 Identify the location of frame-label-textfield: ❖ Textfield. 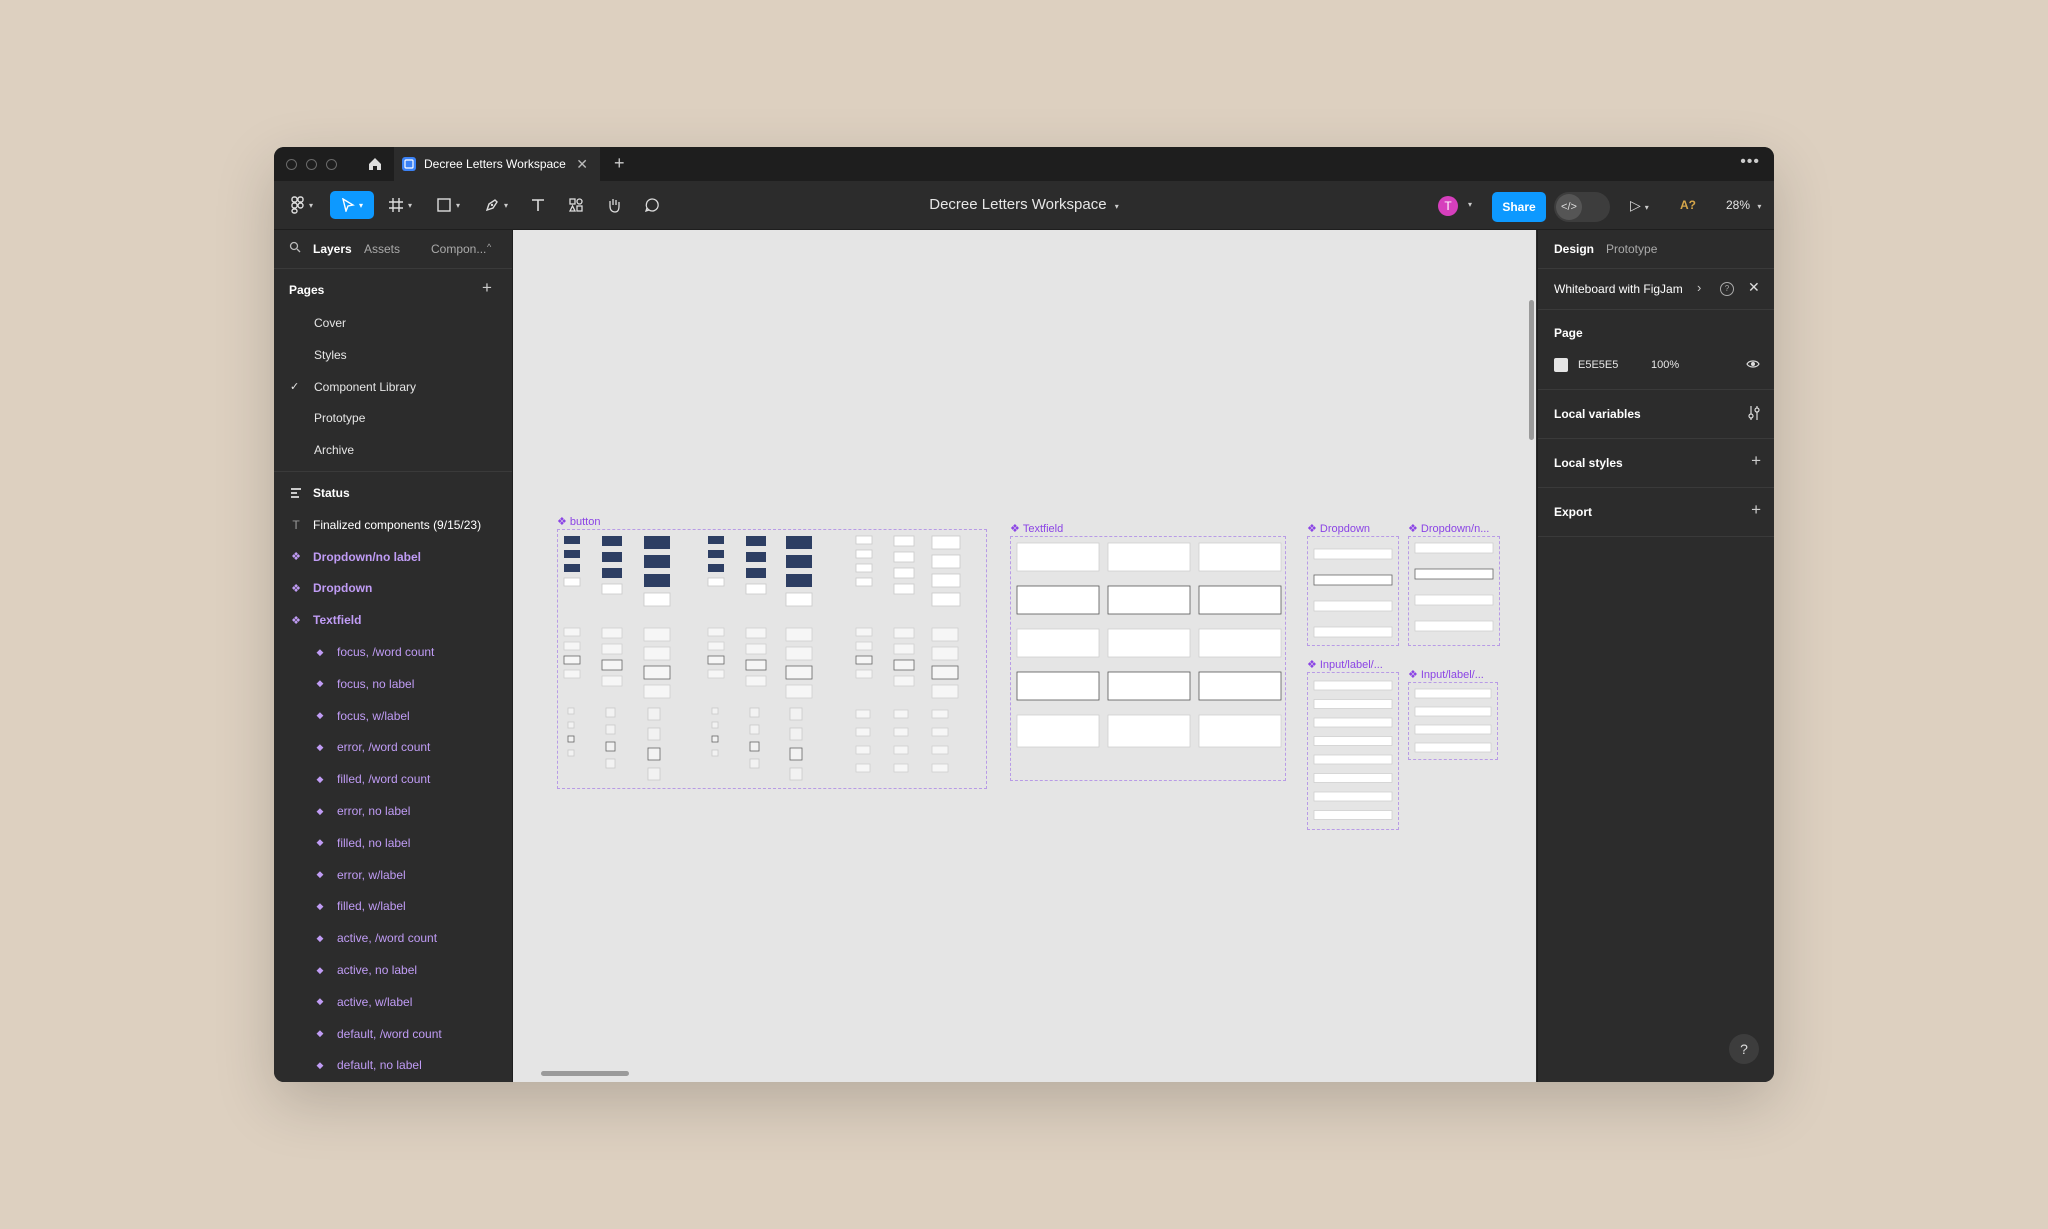
(1036, 529).